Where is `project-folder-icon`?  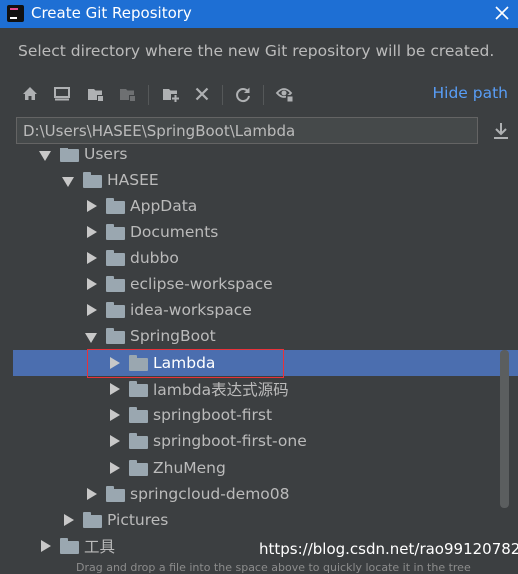 project-folder-icon is located at coordinates (96, 95).